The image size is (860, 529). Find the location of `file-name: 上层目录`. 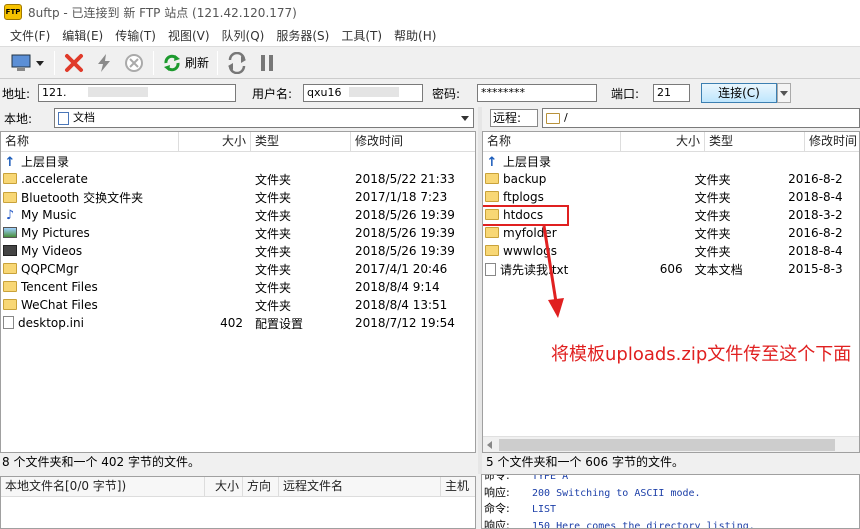

file-name: 上层目录 is located at coordinates (527, 161).